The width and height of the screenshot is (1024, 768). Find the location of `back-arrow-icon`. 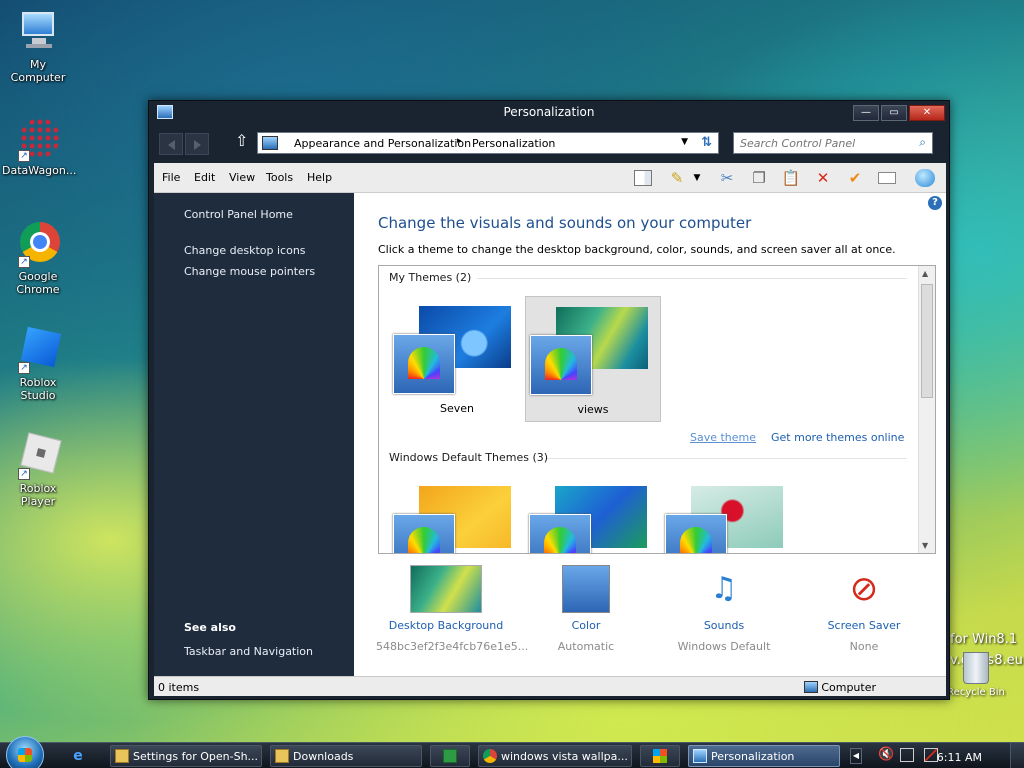

back-arrow-icon is located at coordinates (171, 145).